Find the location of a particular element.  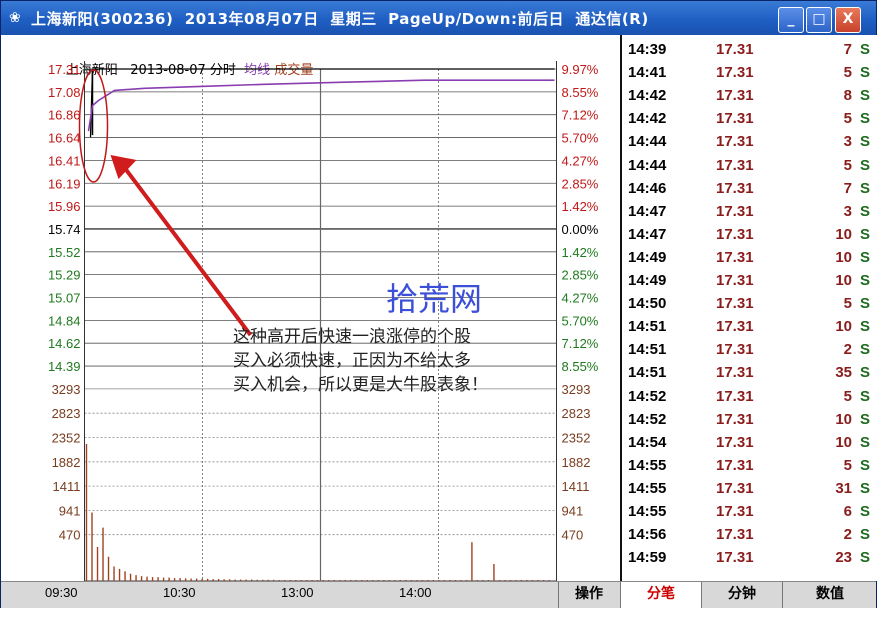

tick-row: 14:55 17.31 31 S is located at coordinates (749, 491).